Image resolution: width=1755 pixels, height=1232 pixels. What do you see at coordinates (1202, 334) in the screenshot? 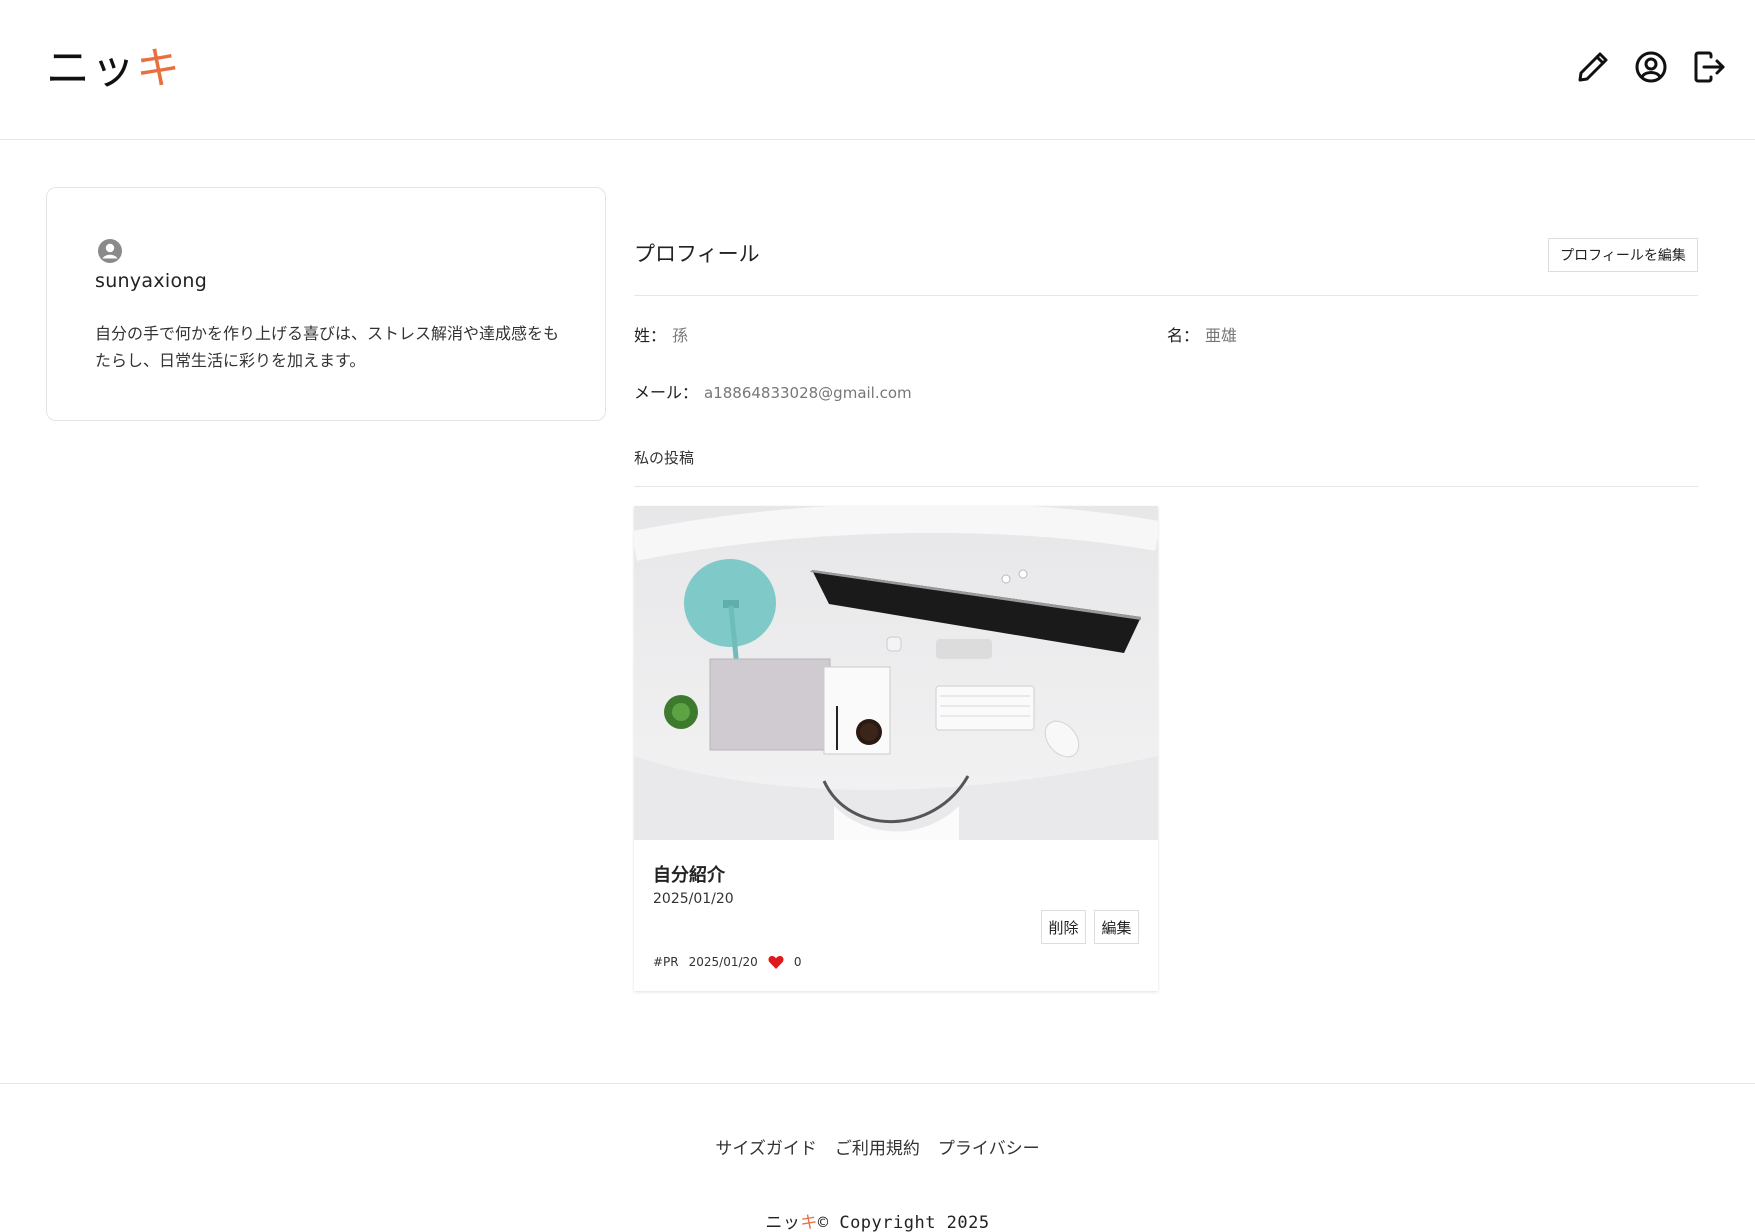
I see `first-name-field: 名： 亜雄` at bounding box center [1202, 334].